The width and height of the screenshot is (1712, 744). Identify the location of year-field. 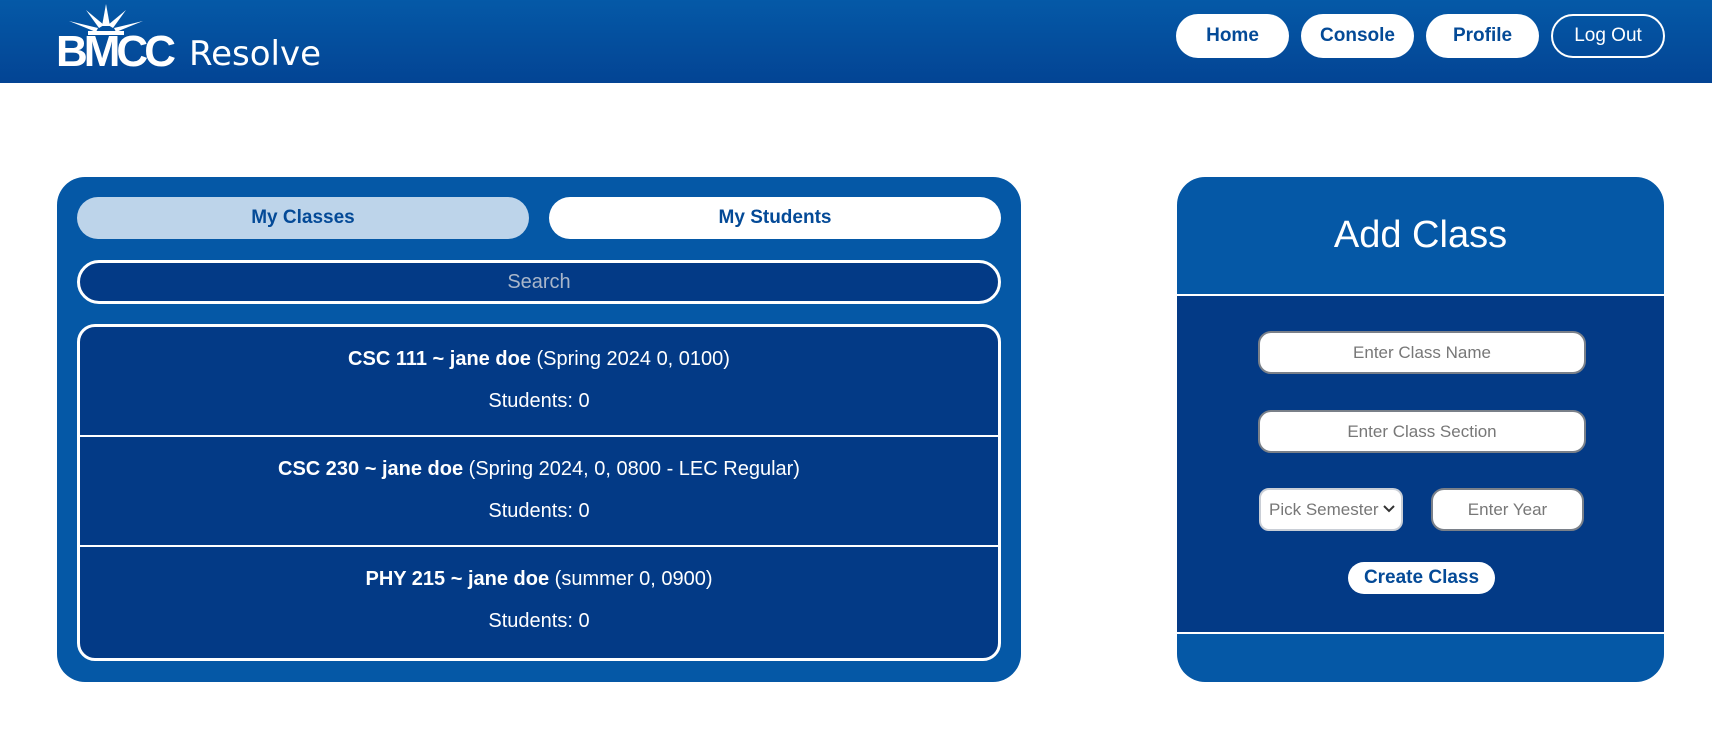
(1507, 509).